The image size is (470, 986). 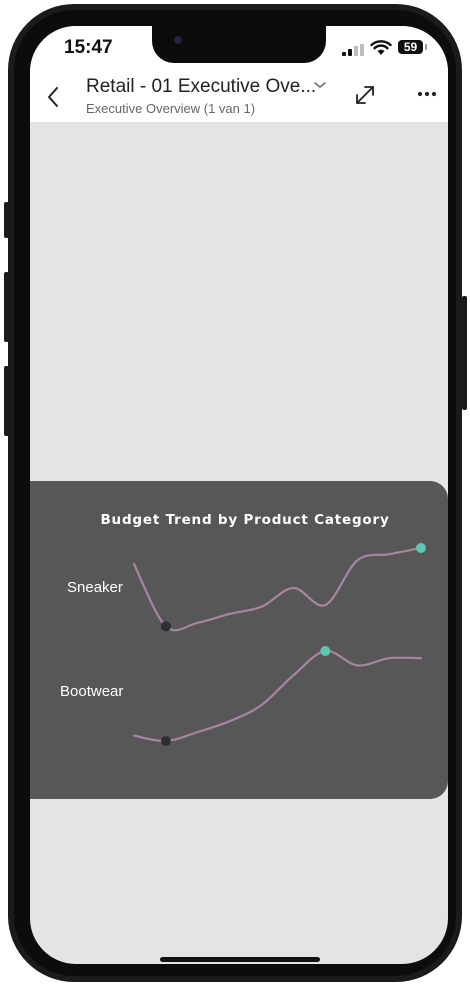 I want to click on series-line-bootwear, so click(x=277, y=696).